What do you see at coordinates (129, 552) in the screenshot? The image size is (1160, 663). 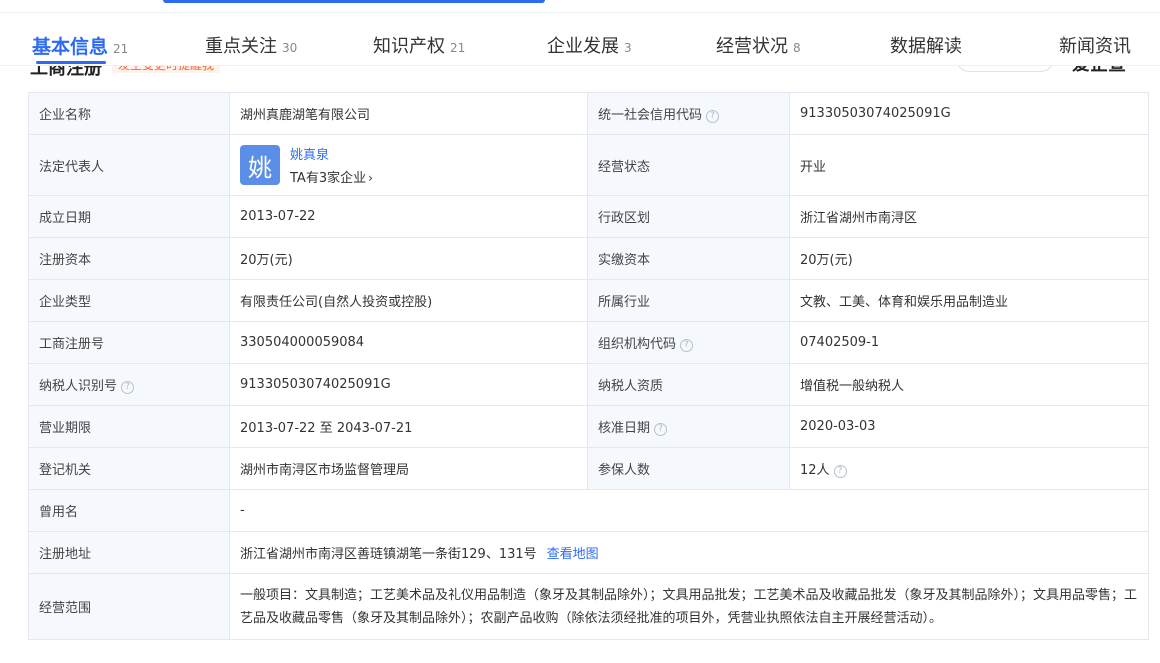 I see `field-label: 注册地址` at bounding box center [129, 552].